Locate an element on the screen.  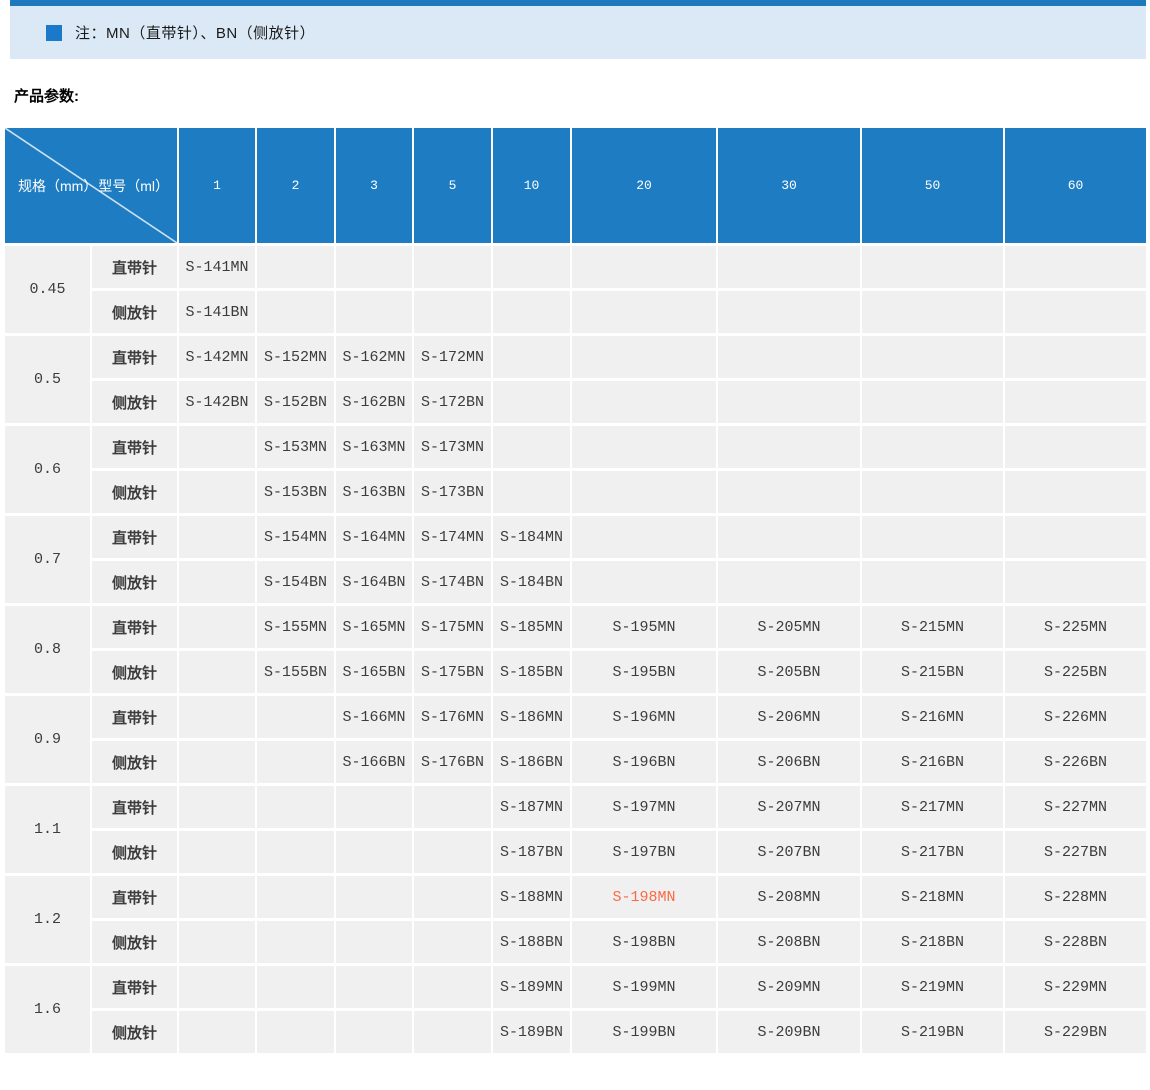
model-code-cell: S-165MN is located at coordinates (374, 627).